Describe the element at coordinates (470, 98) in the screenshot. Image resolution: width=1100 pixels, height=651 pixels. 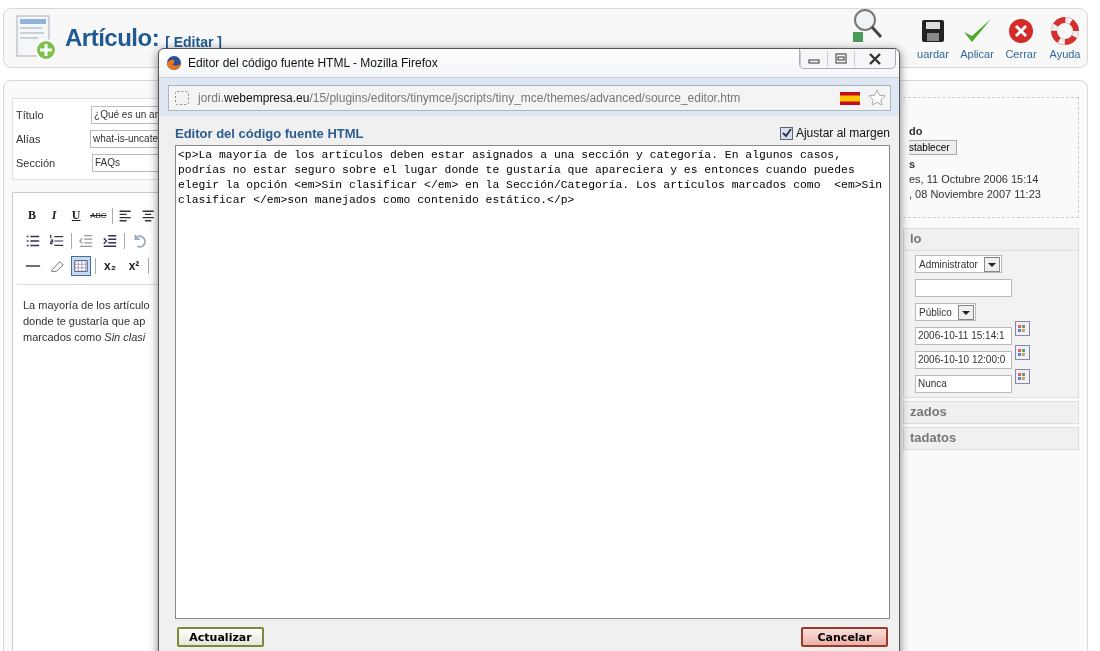
I see `url-text: jordi.webempresa.eu/15/plugins/editors/tinymce/jscripts/tiny_mce/themes/advanced/source_editor.htm` at that location.